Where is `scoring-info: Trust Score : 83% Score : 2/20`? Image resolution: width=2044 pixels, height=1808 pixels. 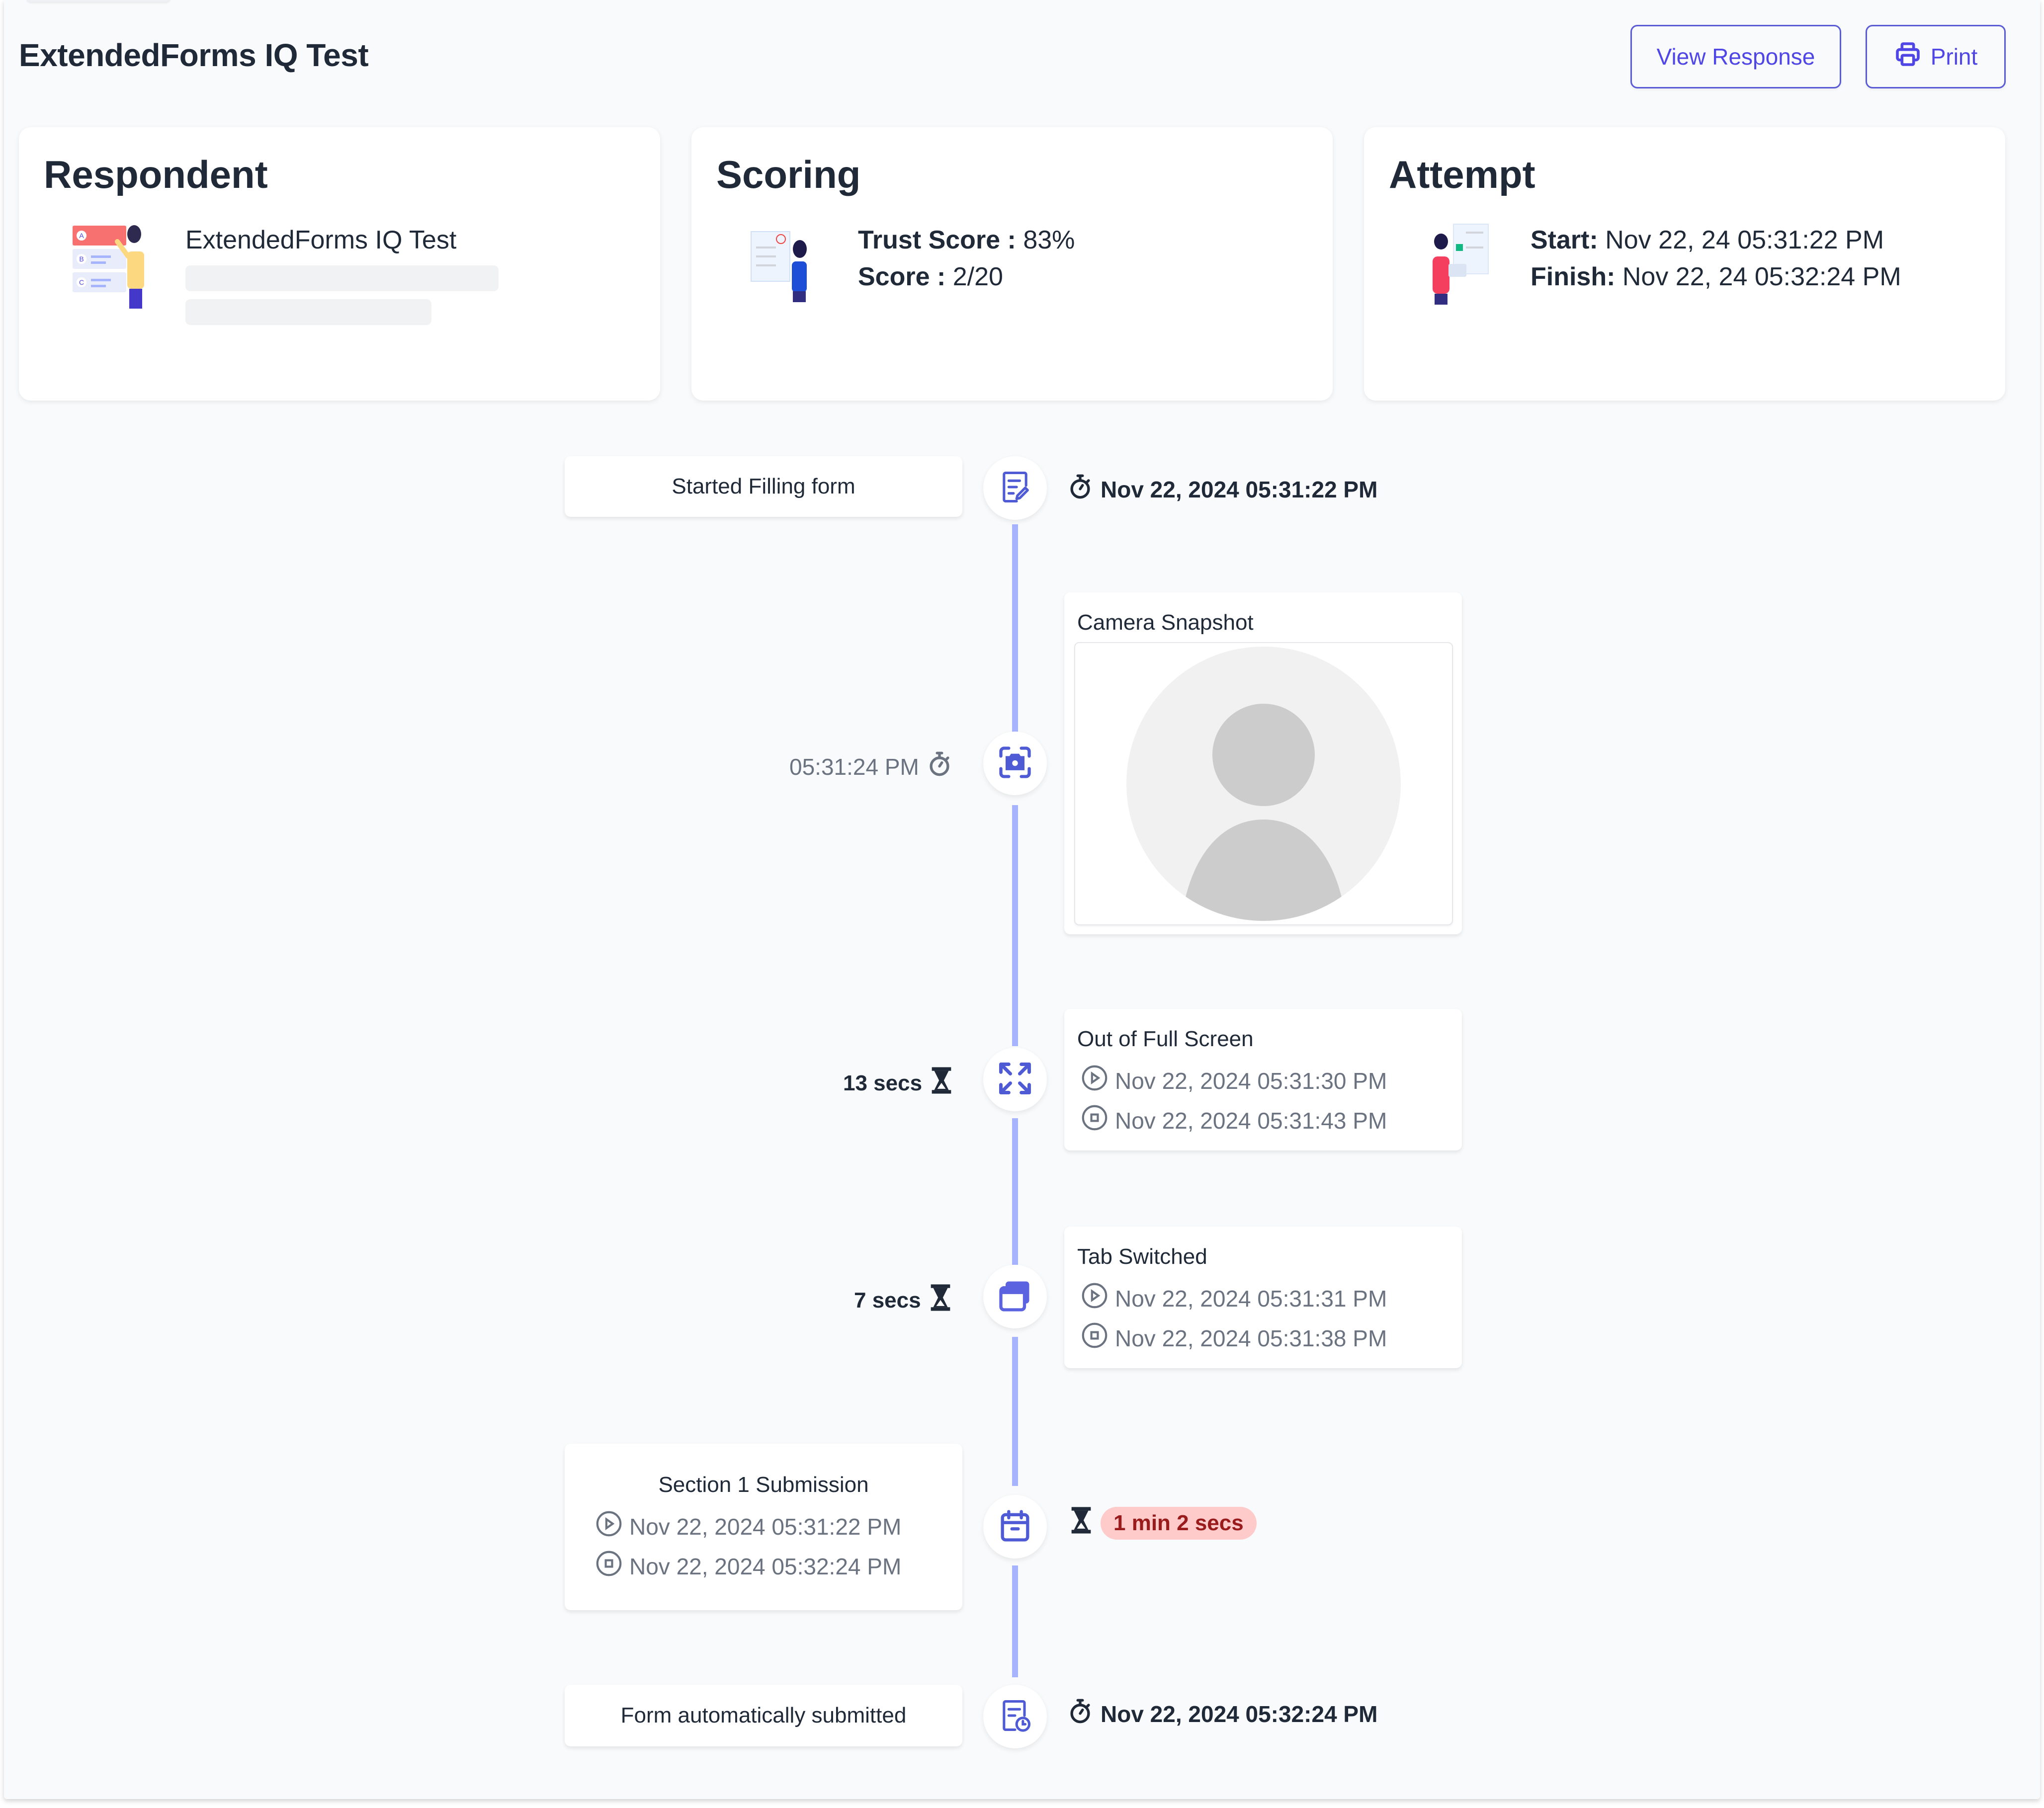 scoring-info: Trust Score : 83% Score : 2/20 is located at coordinates (967, 259).